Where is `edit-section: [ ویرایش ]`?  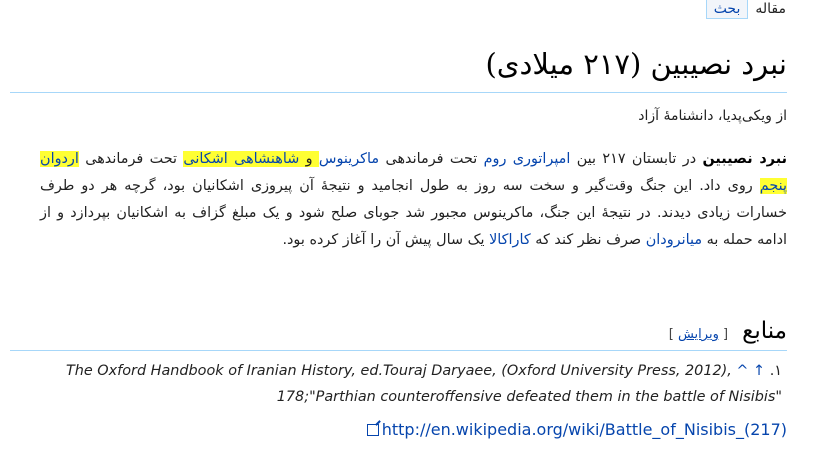
edit-section: [ ویرایش ] is located at coordinates (698, 334).